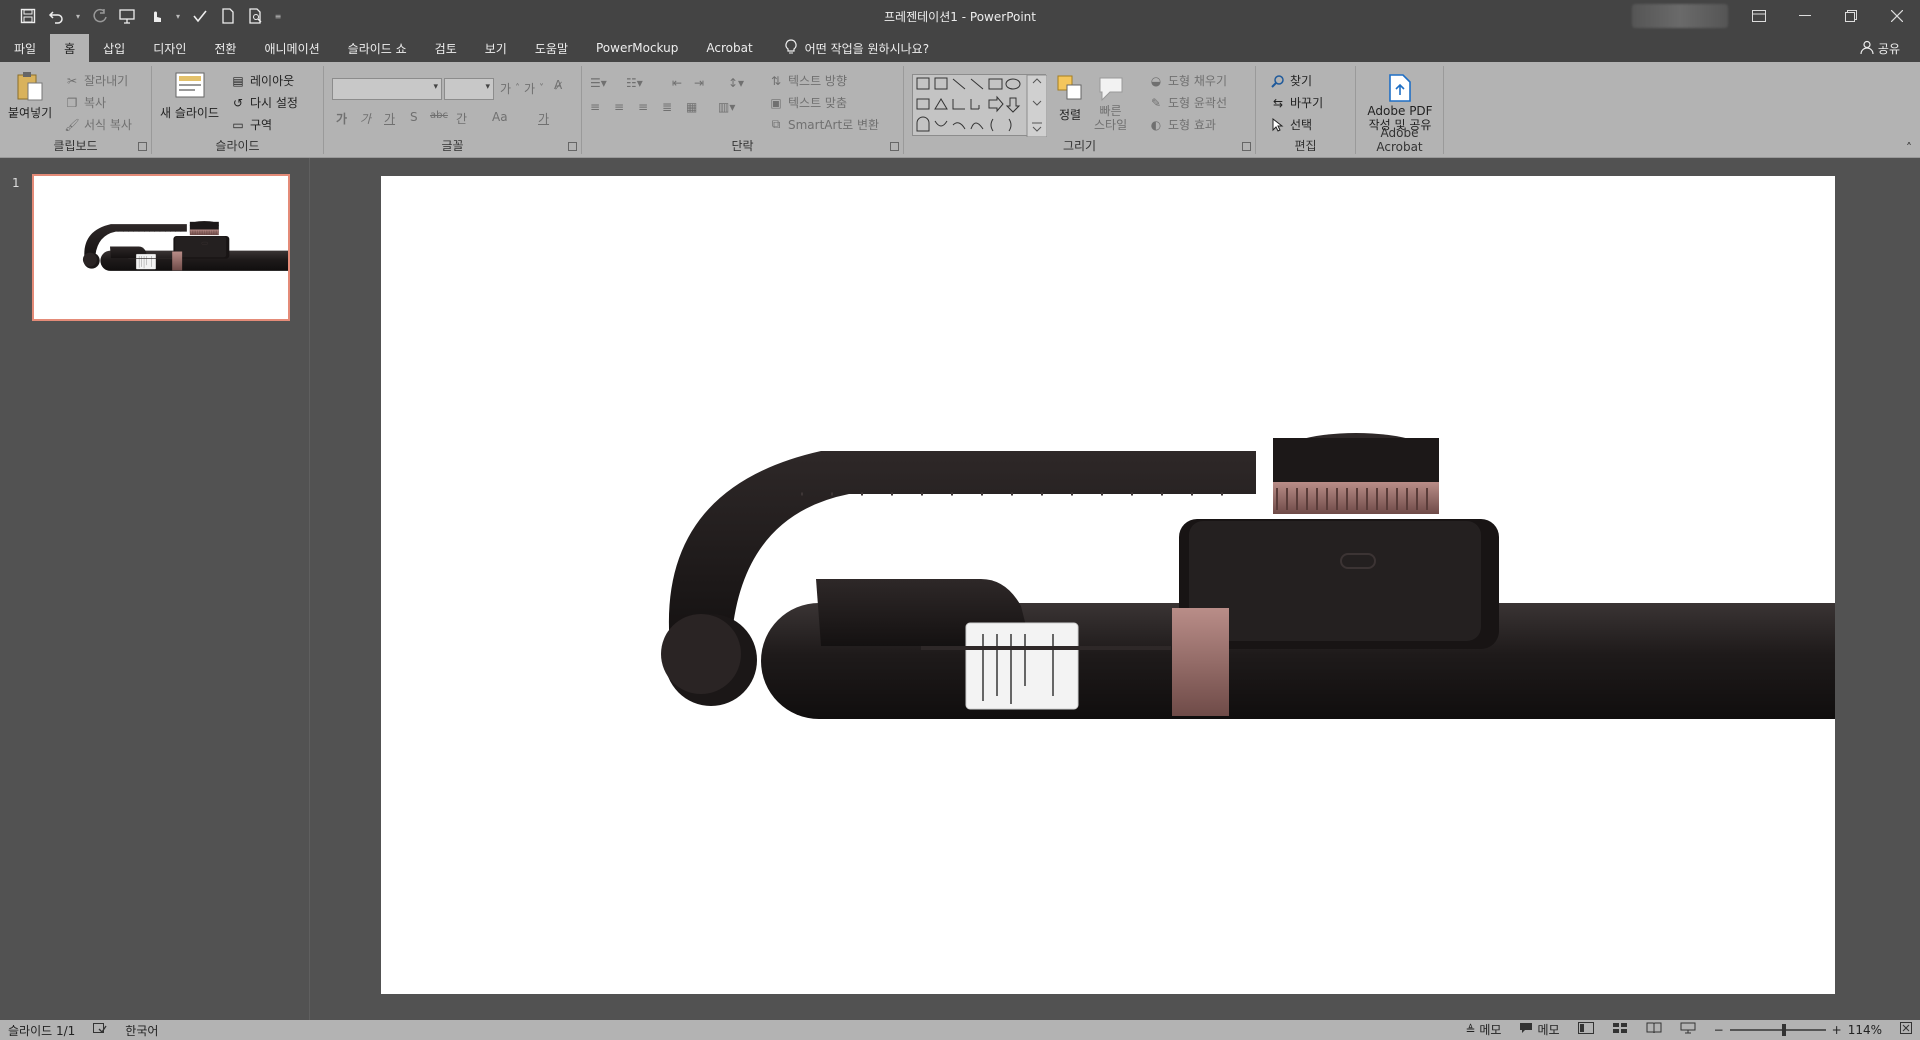 This screenshot has width=1920, height=1040. I want to click on zoom-slider, so click(1777, 1029).